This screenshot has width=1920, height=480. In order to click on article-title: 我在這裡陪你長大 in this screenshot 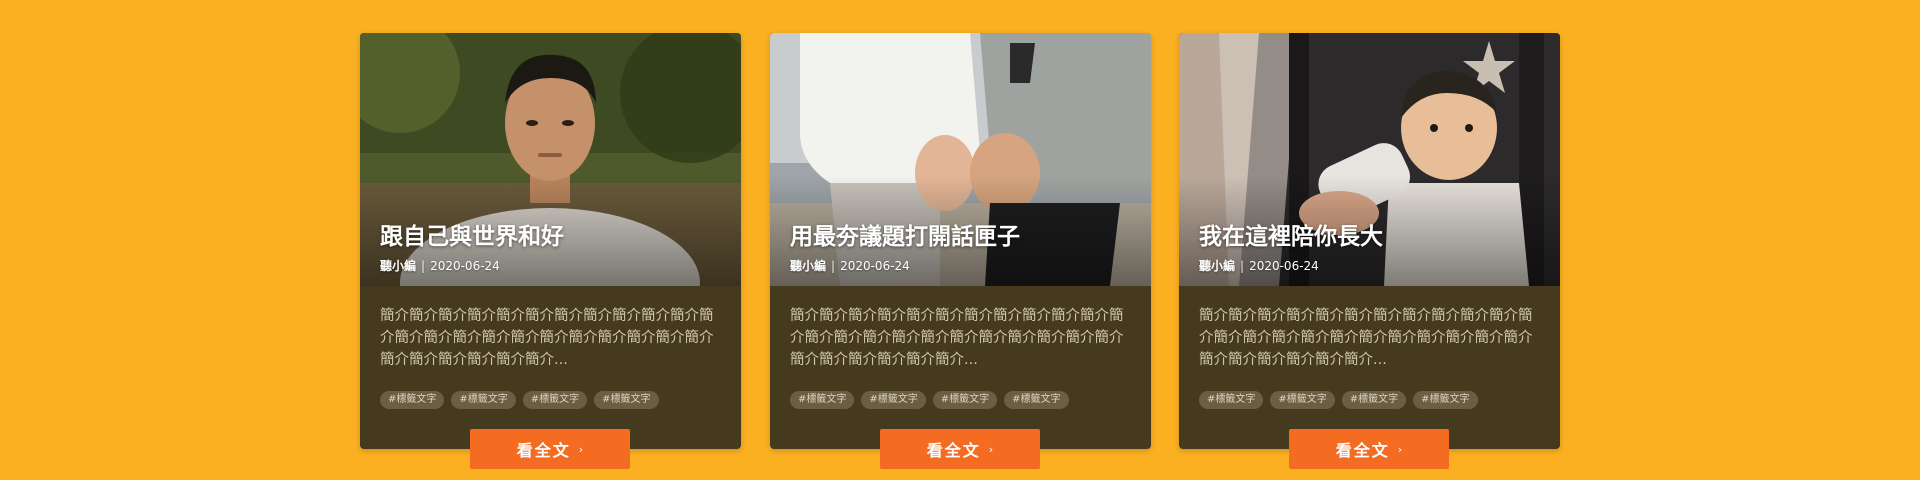, I will do `click(1291, 237)`.